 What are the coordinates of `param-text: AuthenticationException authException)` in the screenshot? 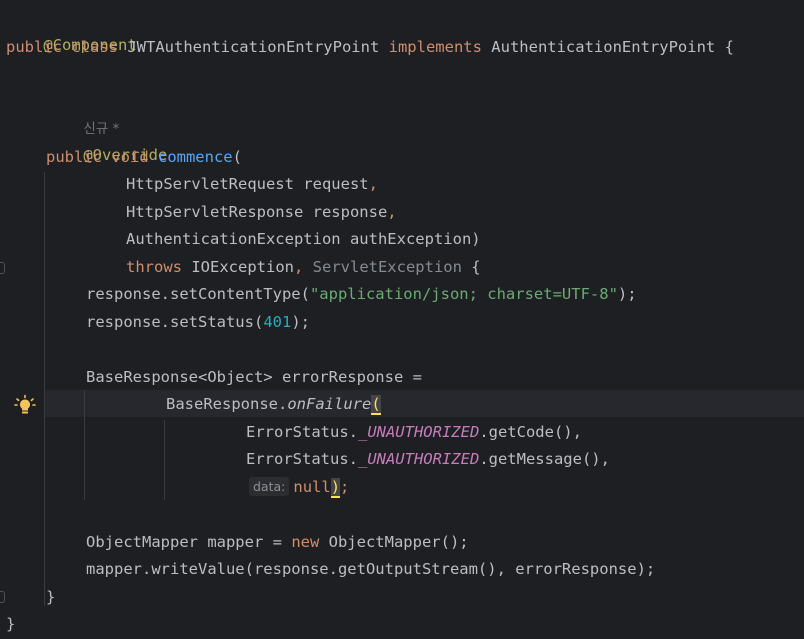 It's located at (303, 239).